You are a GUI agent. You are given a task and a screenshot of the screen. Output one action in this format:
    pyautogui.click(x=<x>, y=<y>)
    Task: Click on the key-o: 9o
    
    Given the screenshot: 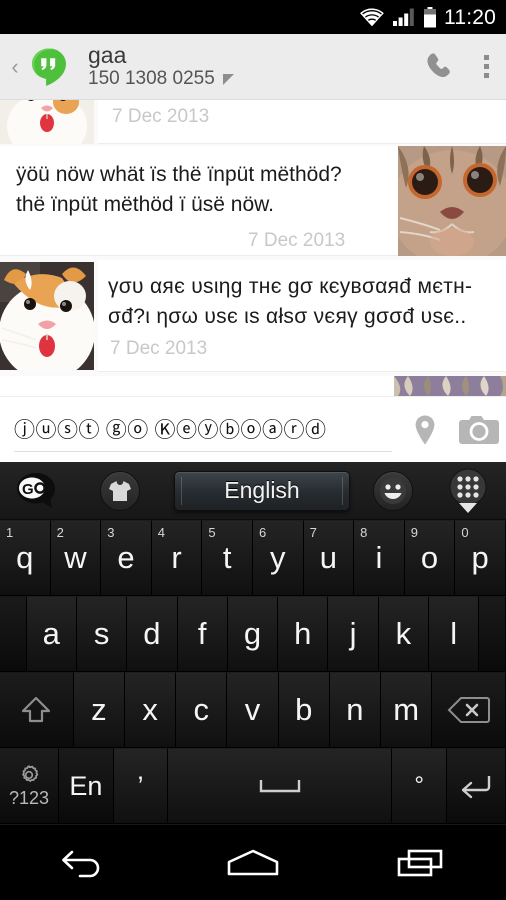 What is the action you would take?
    pyautogui.click(x=430, y=558)
    